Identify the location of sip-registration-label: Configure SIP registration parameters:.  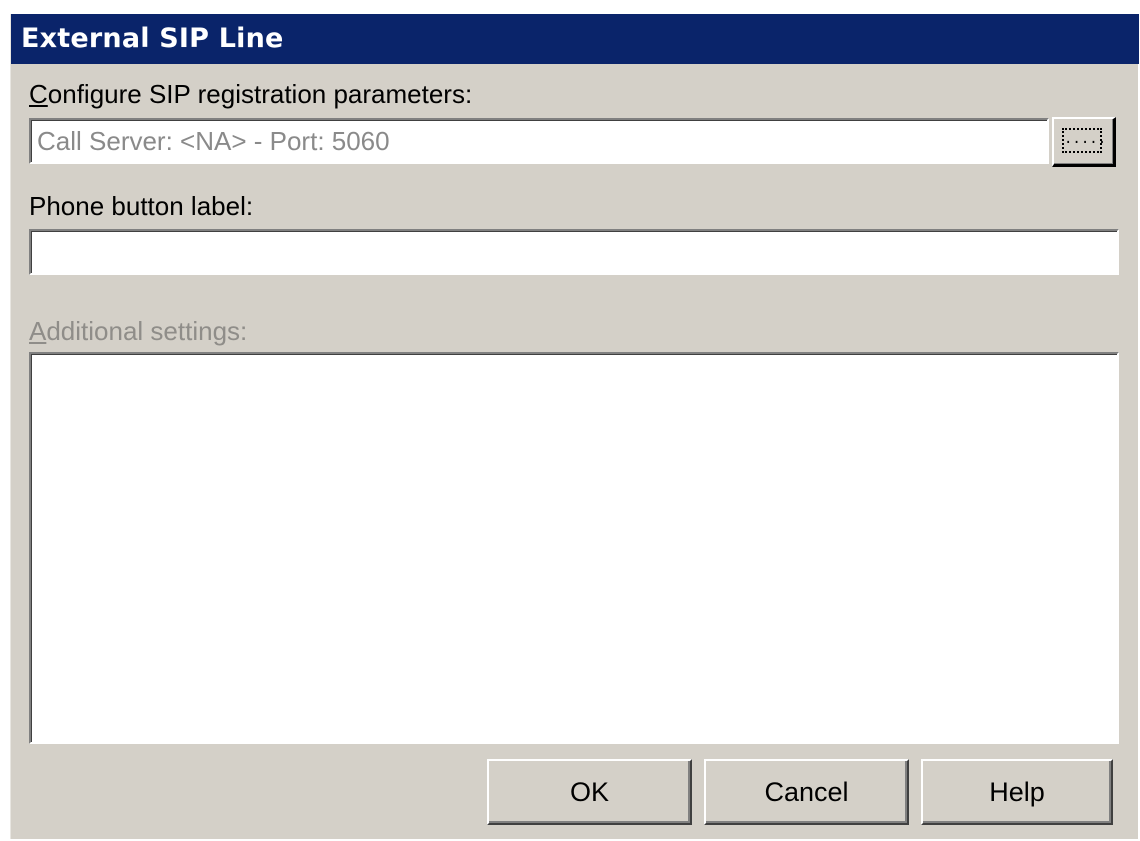
(250, 94).